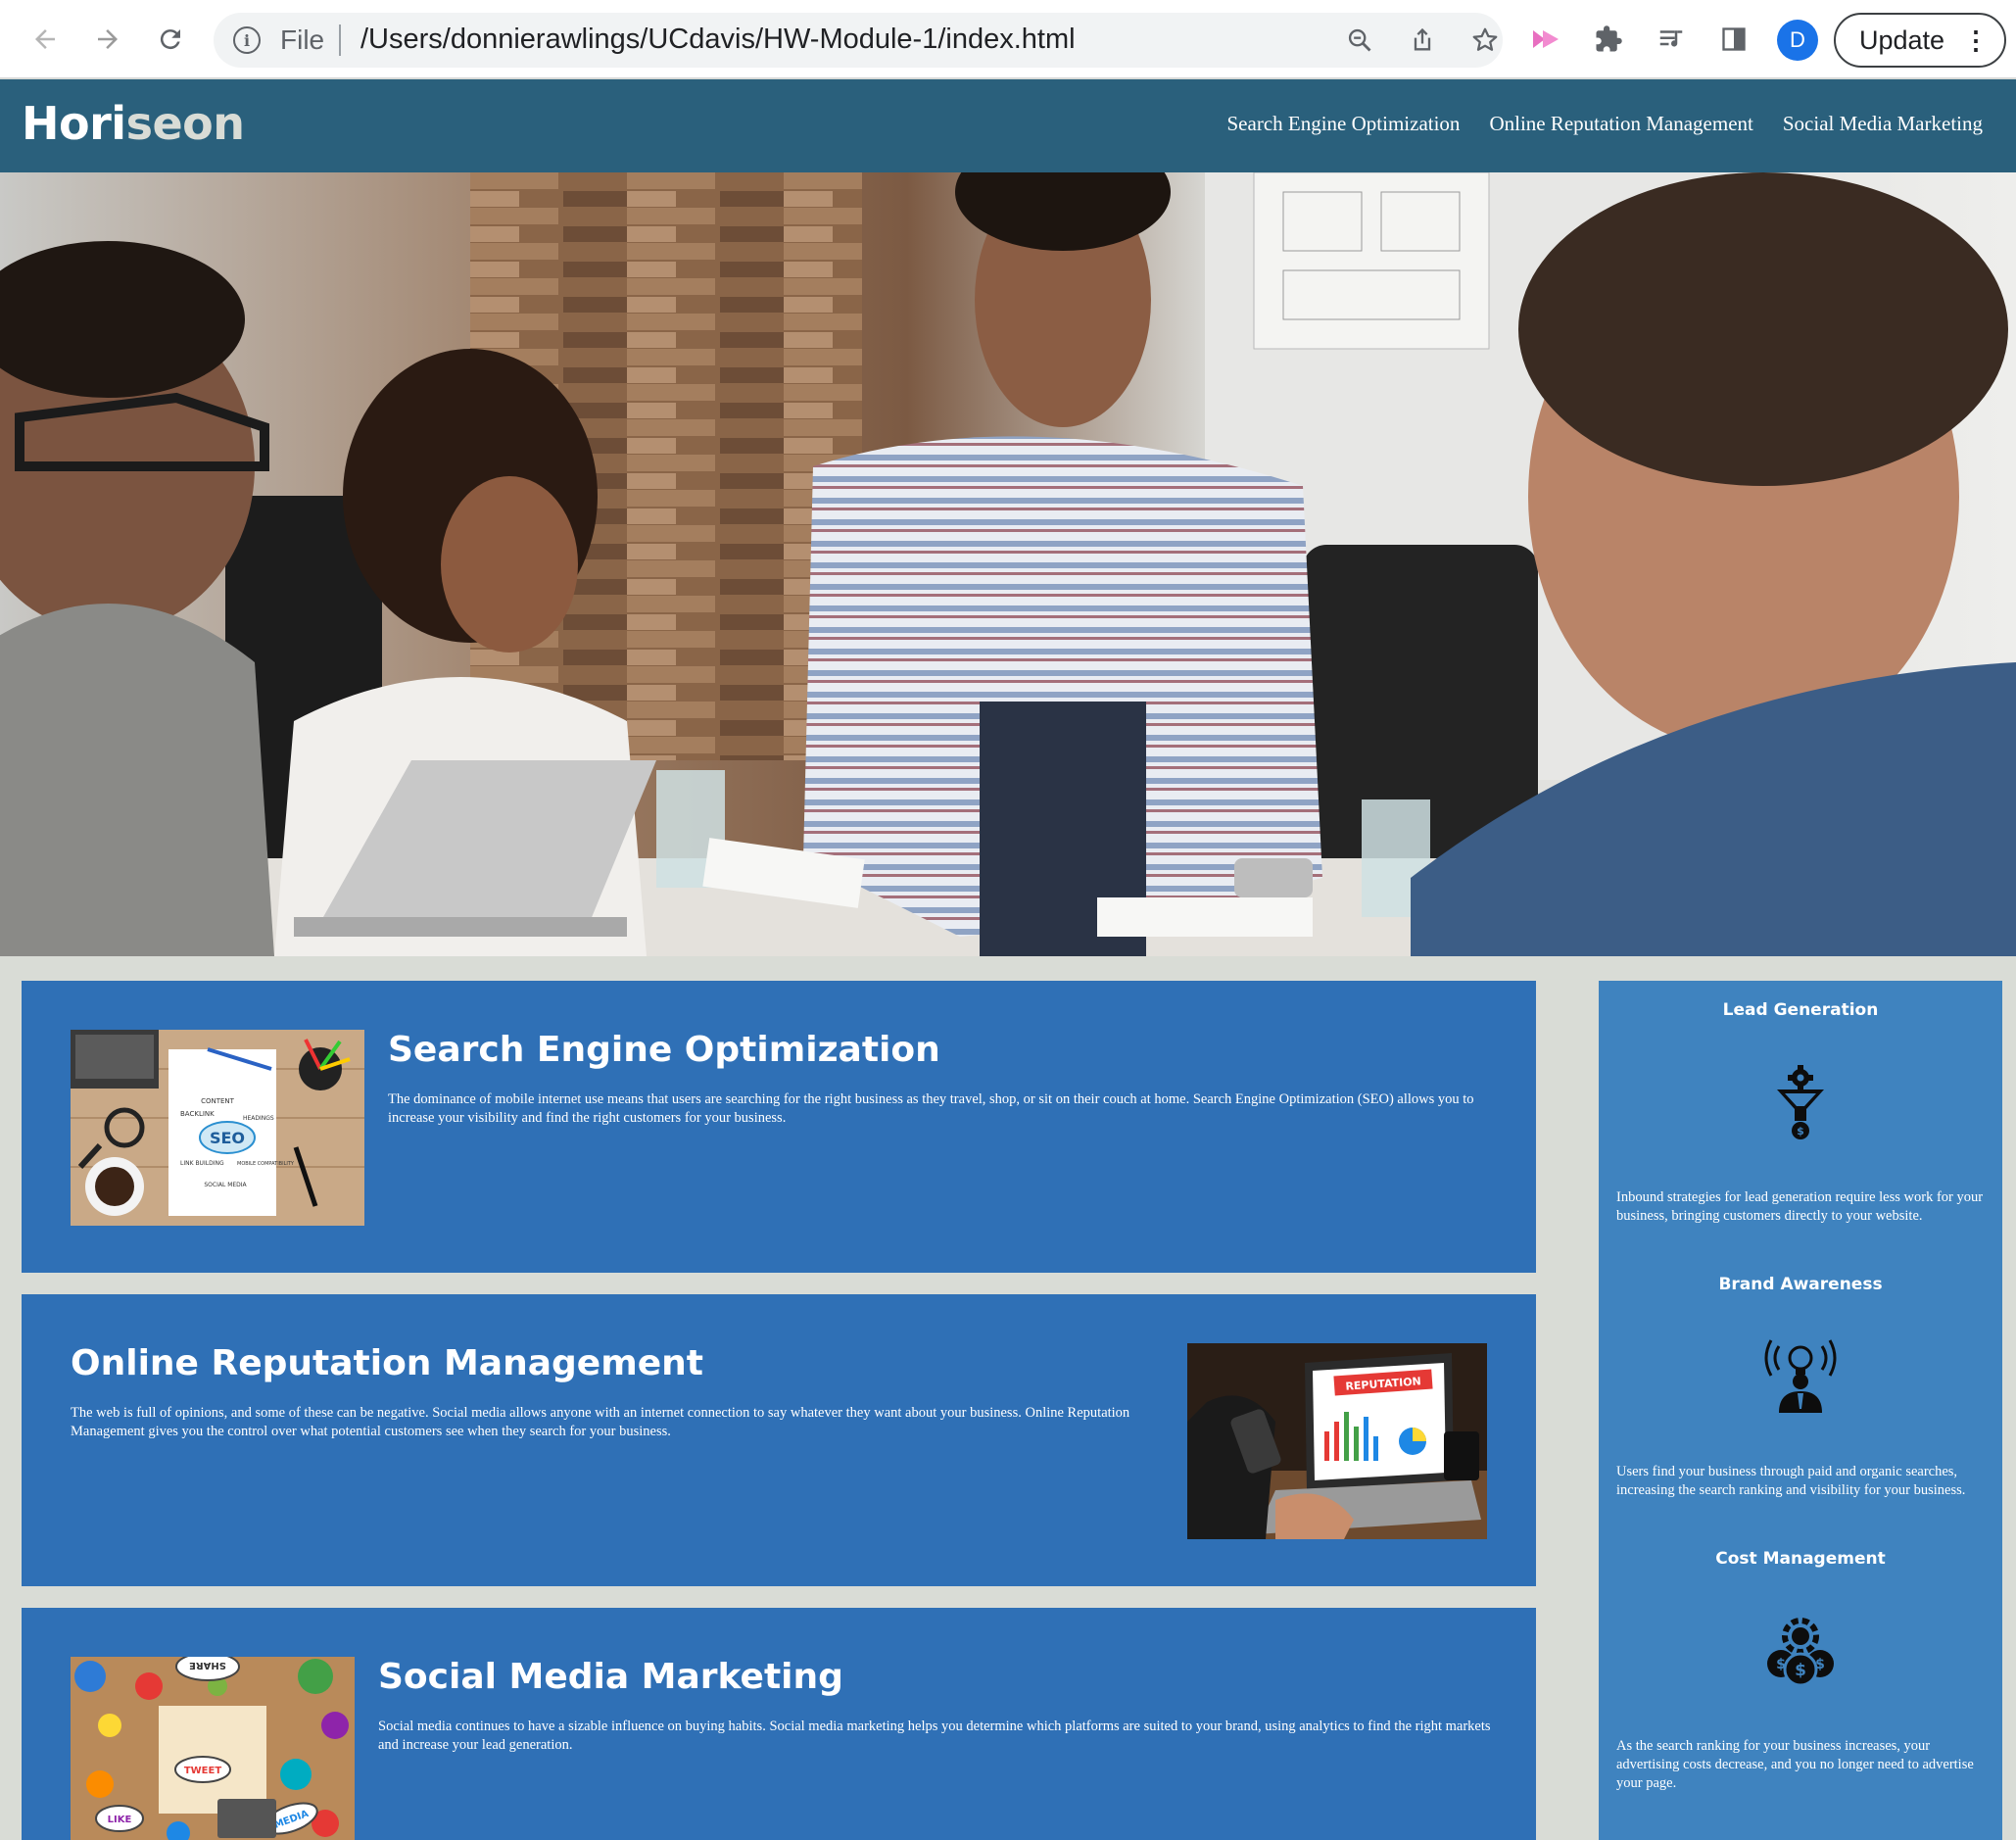  I want to click on backlink-word: BACKLINK, so click(197, 1114).